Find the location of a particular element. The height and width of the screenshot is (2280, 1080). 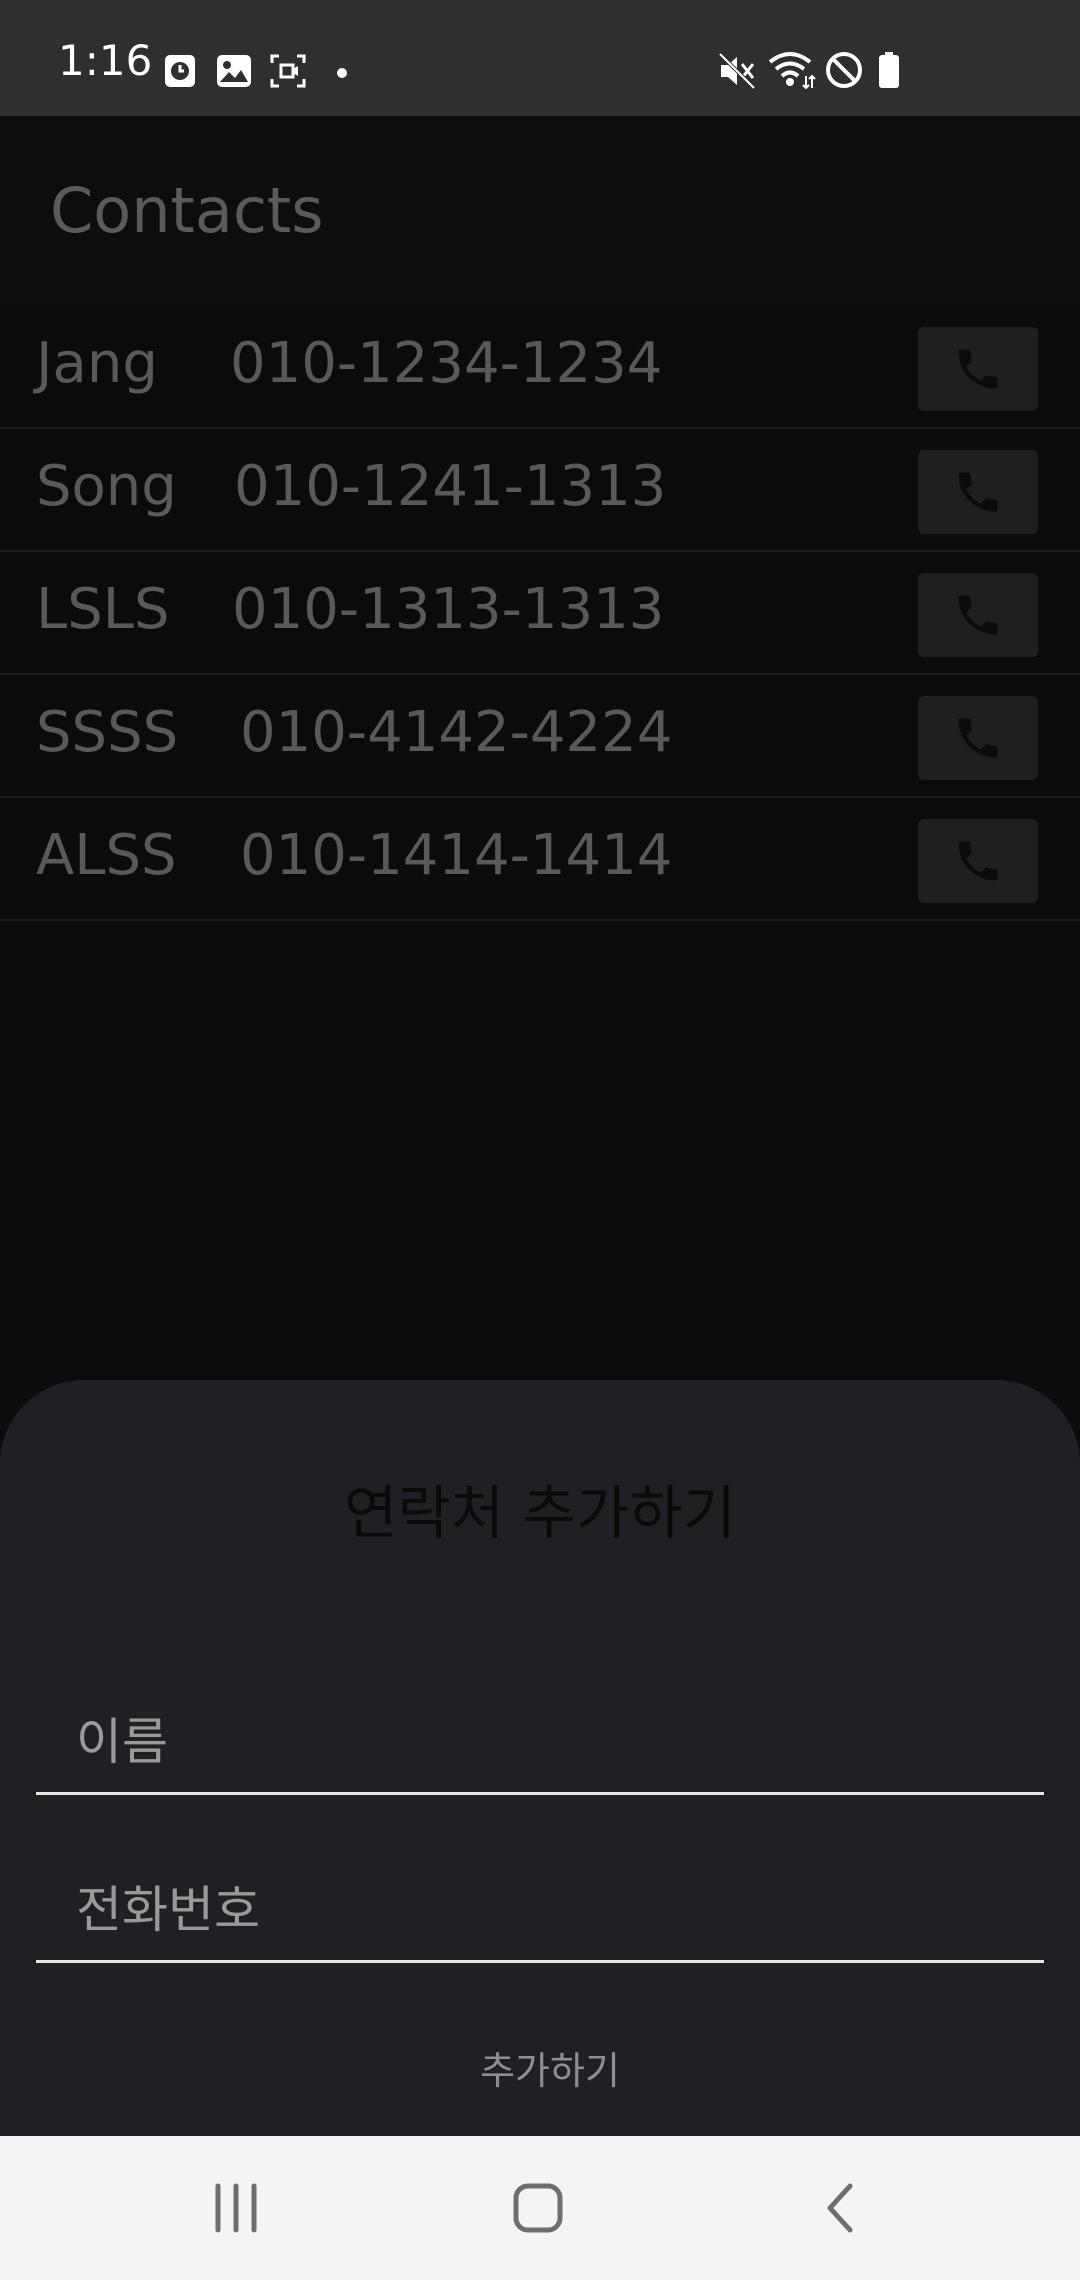

page-title: Contacts is located at coordinates (187, 210).